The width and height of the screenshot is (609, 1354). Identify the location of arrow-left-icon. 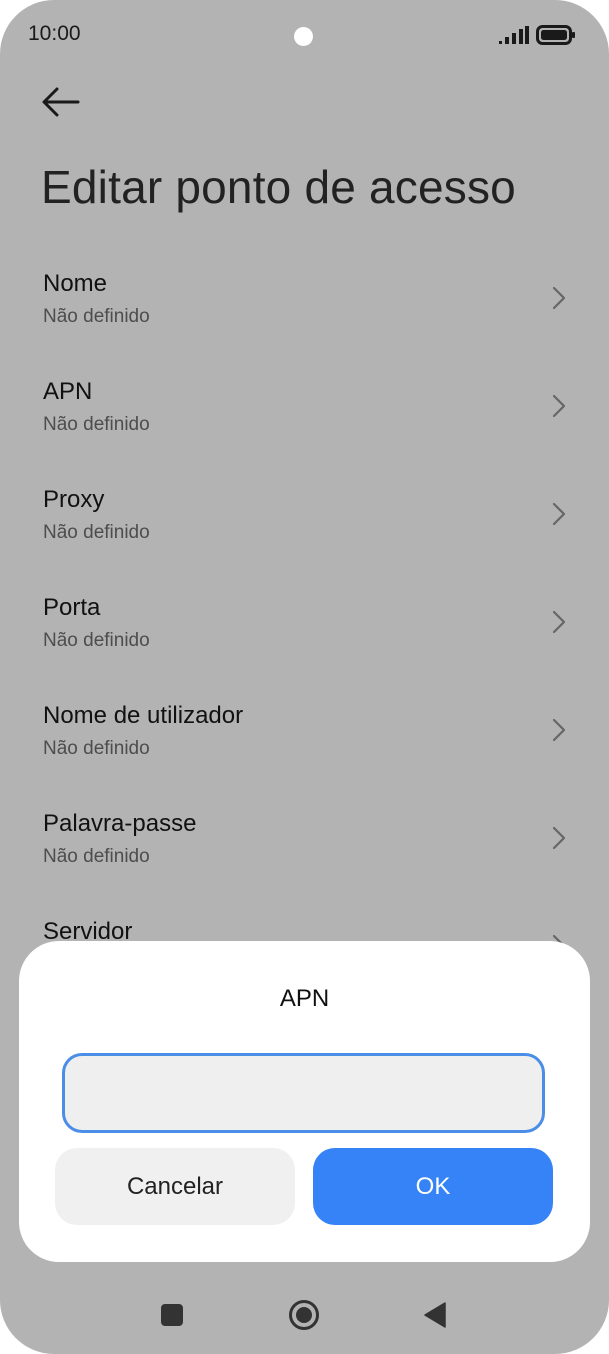
(61, 102).